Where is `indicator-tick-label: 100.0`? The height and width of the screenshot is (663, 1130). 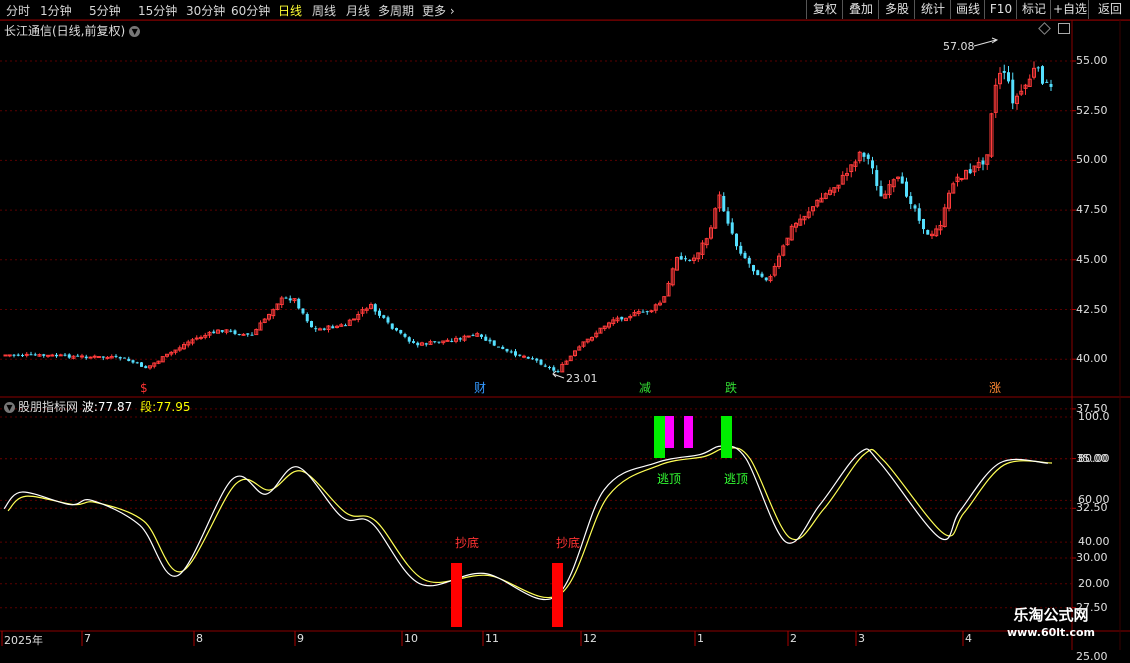
indicator-tick-label: 100.0 is located at coordinates (1094, 416).